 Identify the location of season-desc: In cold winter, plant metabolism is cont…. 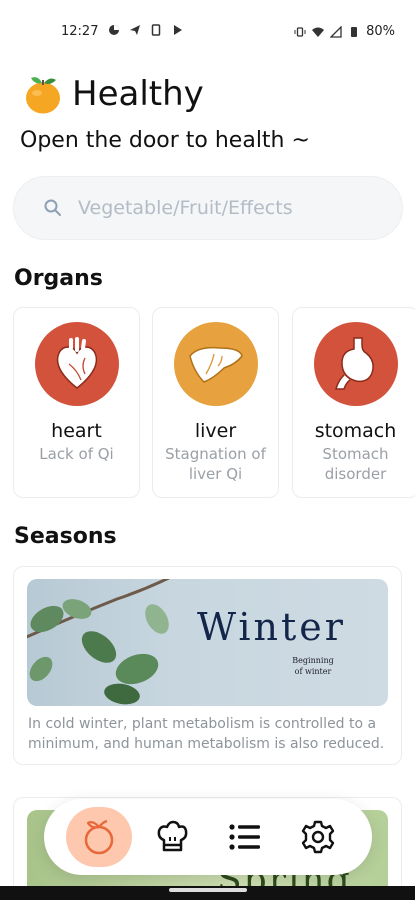
(206, 734).